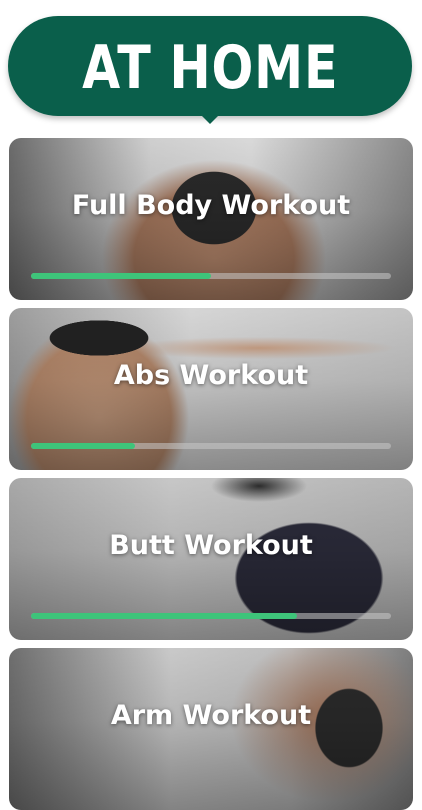 Image resolution: width=422 pixels, height=810 pixels. I want to click on header-pill: AT HOME, so click(210, 66).